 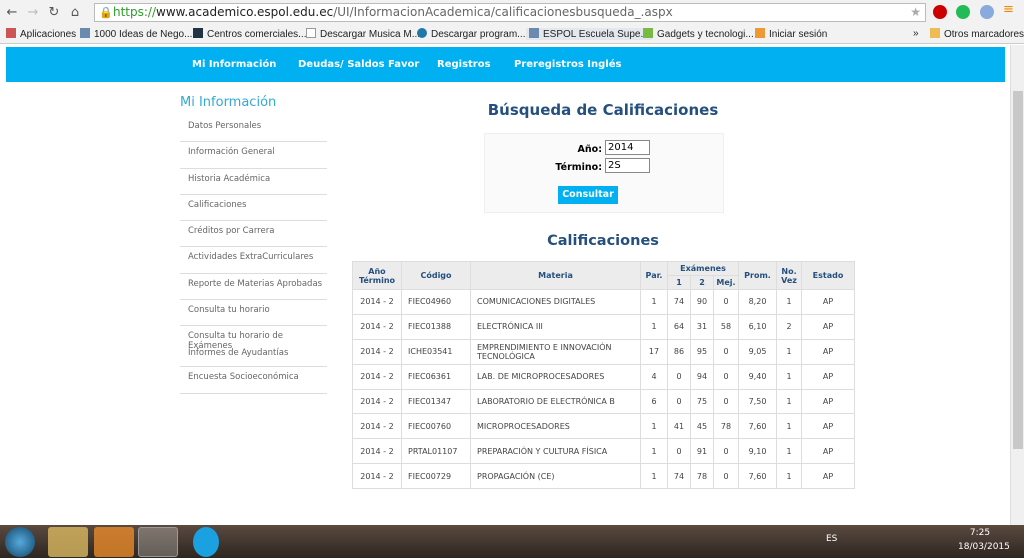 What do you see at coordinates (436, 351) in the screenshot?
I see `table-cell: ICHE03541` at bounding box center [436, 351].